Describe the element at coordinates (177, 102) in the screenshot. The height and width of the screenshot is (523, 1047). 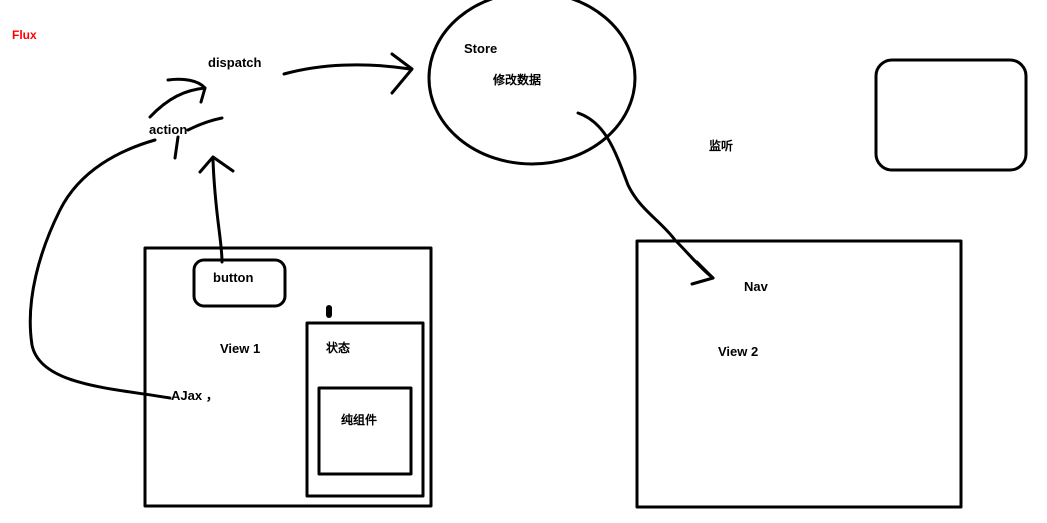
I see `action-to-dispatch-arrow` at that location.